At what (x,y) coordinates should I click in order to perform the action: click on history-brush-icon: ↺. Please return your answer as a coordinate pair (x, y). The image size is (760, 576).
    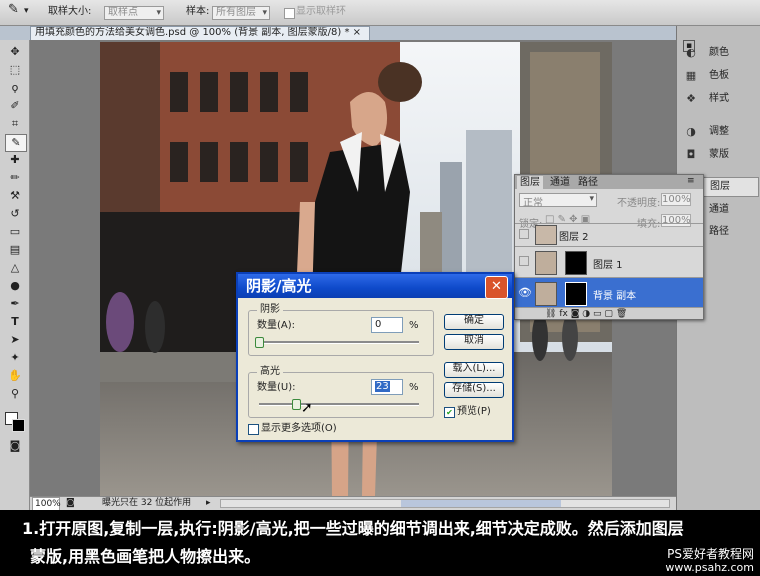
    Looking at the image, I should click on (15, 214).